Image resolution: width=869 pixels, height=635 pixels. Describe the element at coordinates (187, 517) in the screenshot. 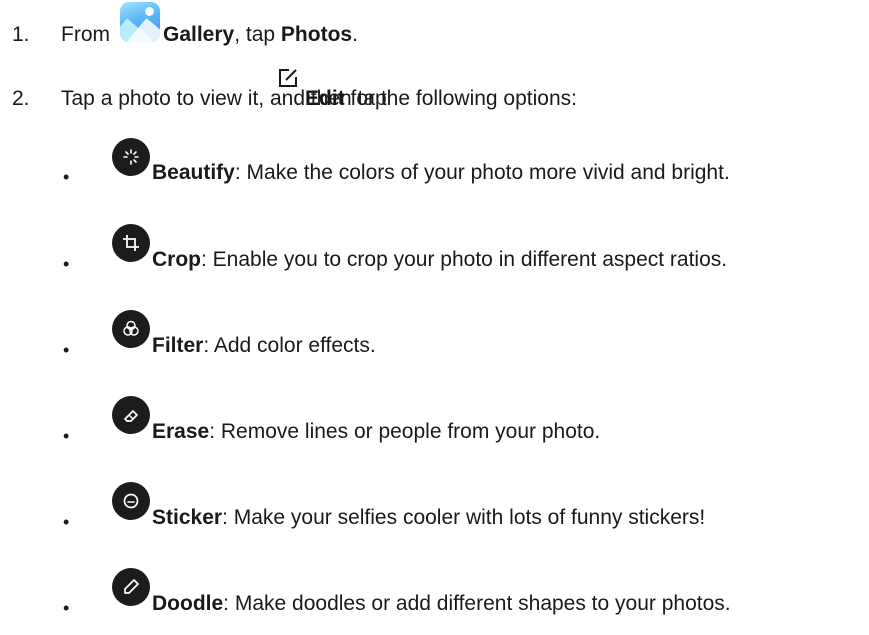

I see `option-title: Sticker` at that location.